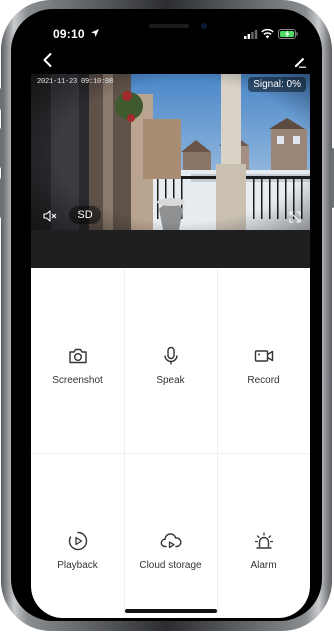 This screenshot has width=334, height=633. I want to click on speak-button: Speak, so click(170, 365).